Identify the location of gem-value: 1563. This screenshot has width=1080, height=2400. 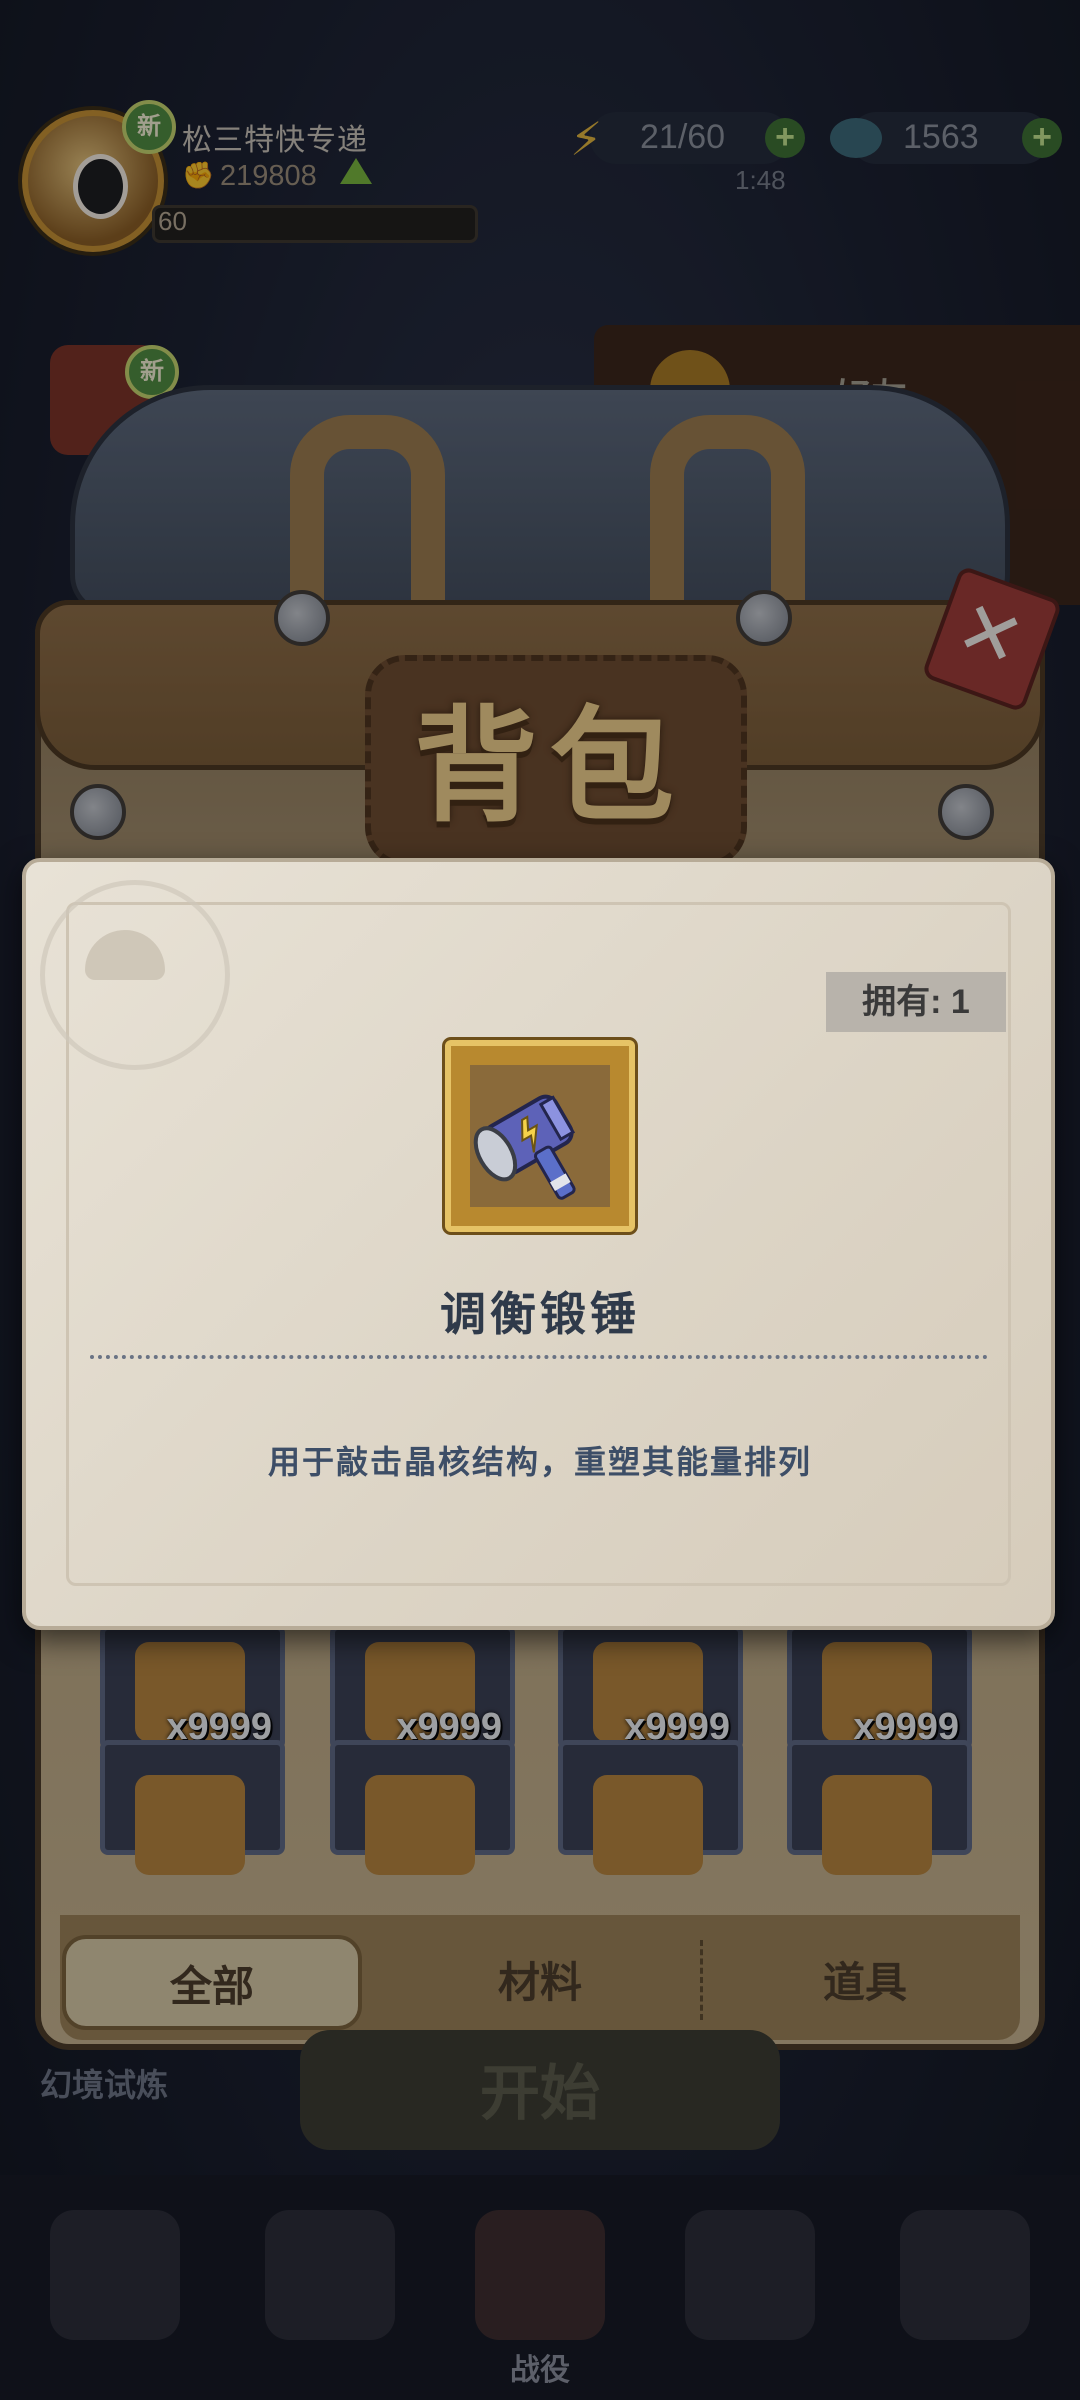
(941, 137).